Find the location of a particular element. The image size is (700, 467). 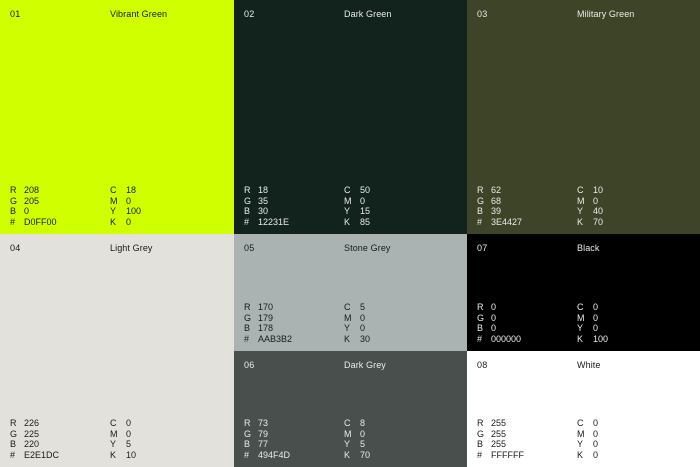

value-c: 50 is located at coordinates (365, 190).